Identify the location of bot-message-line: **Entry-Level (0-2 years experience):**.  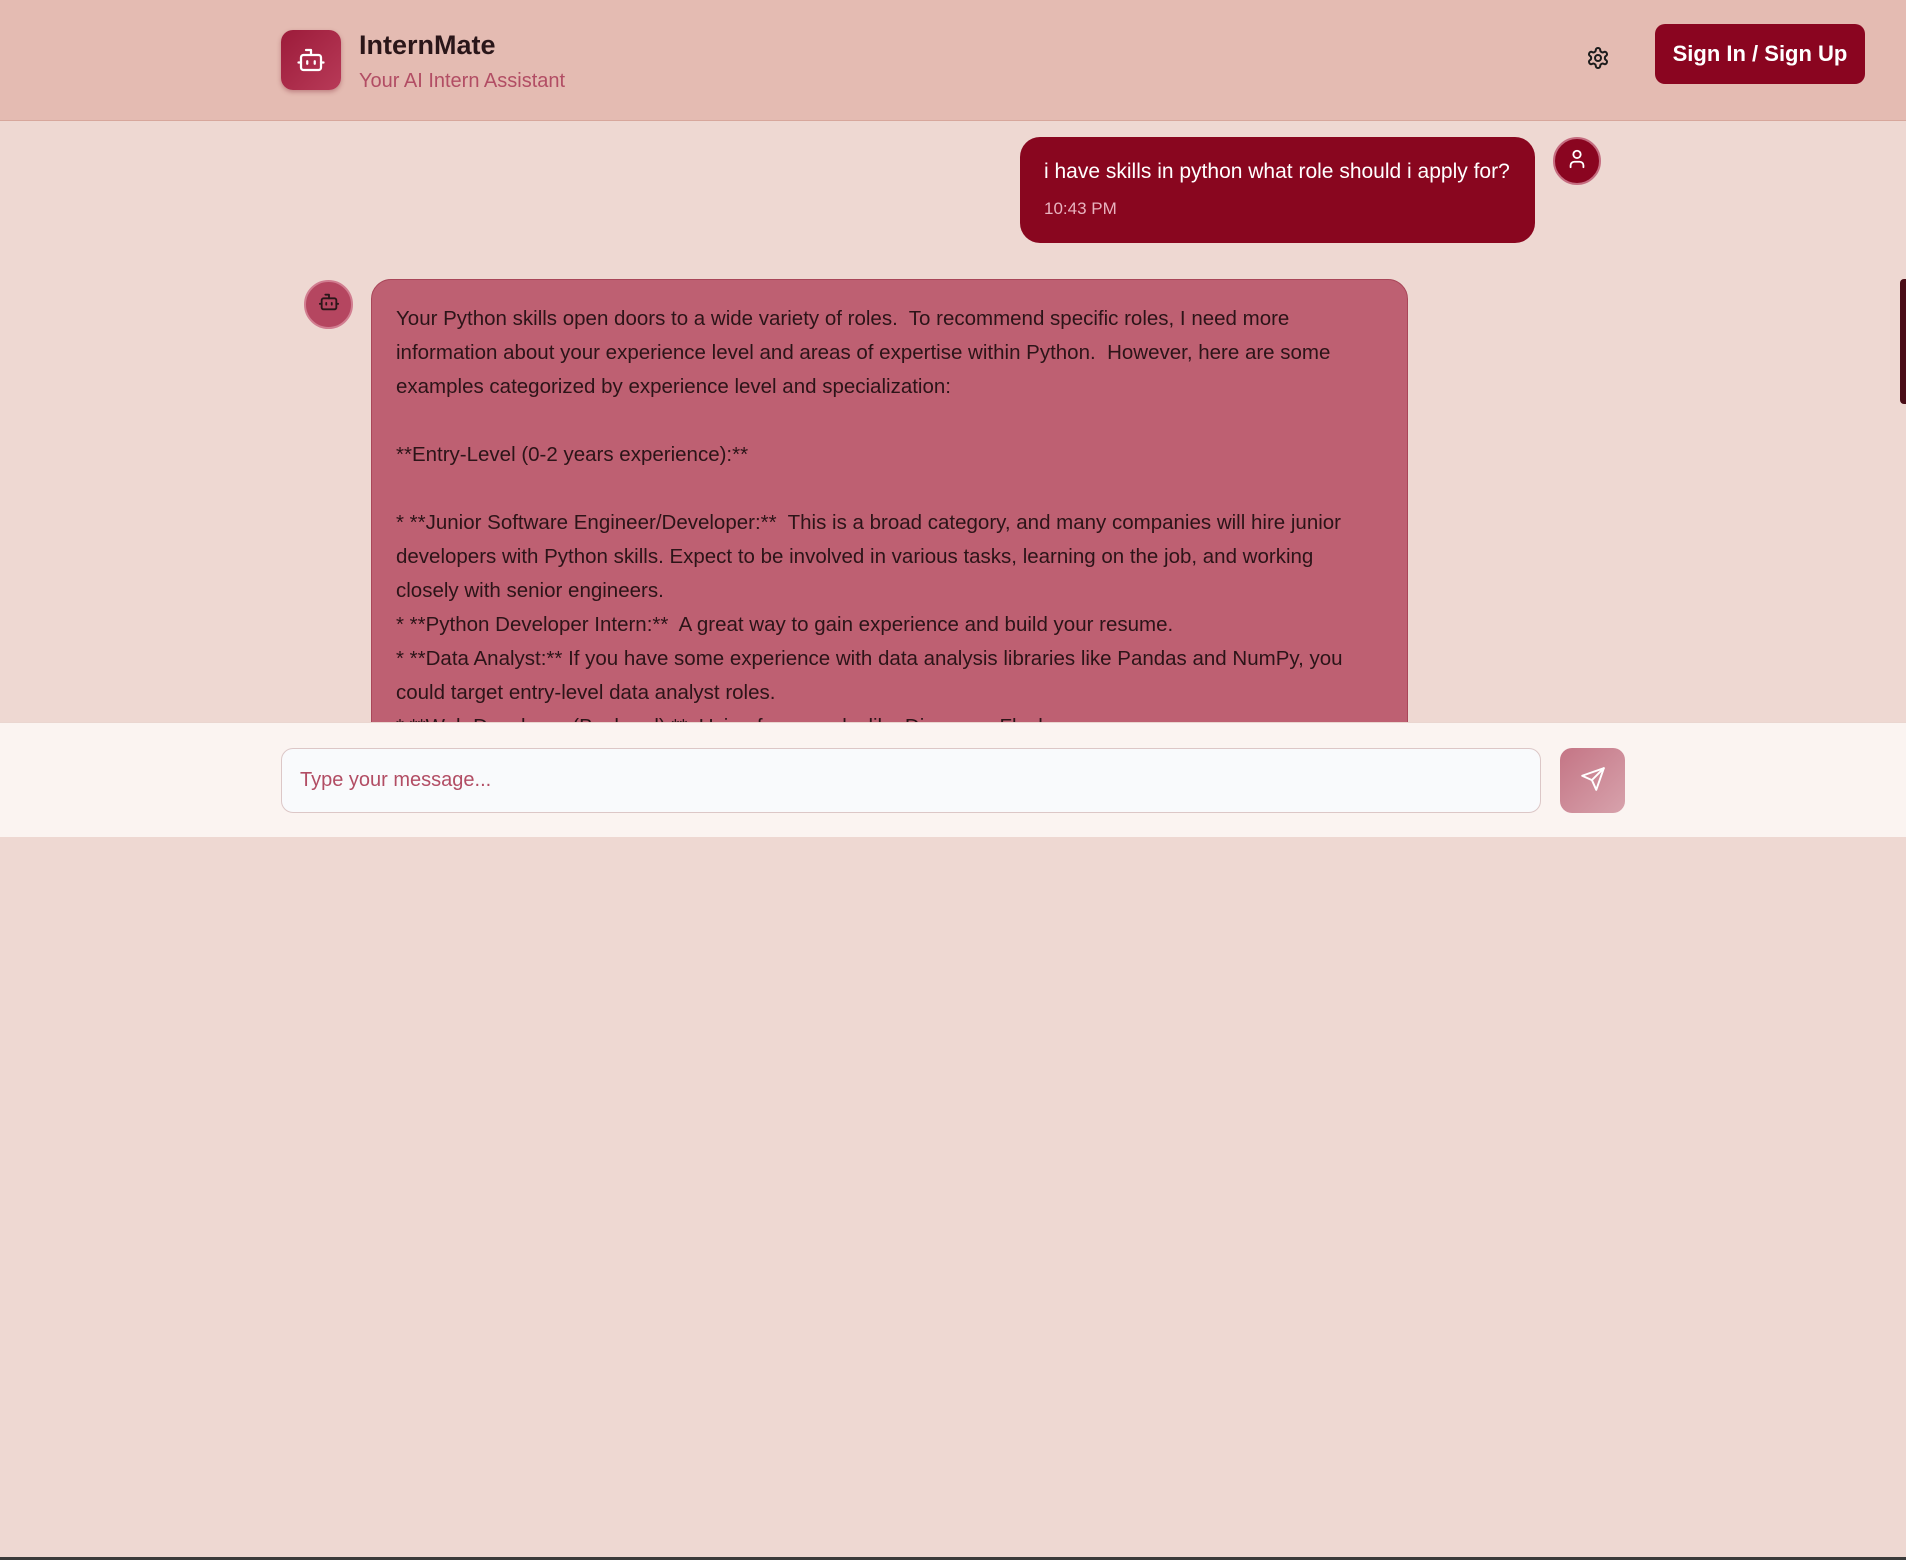
(572, 454).